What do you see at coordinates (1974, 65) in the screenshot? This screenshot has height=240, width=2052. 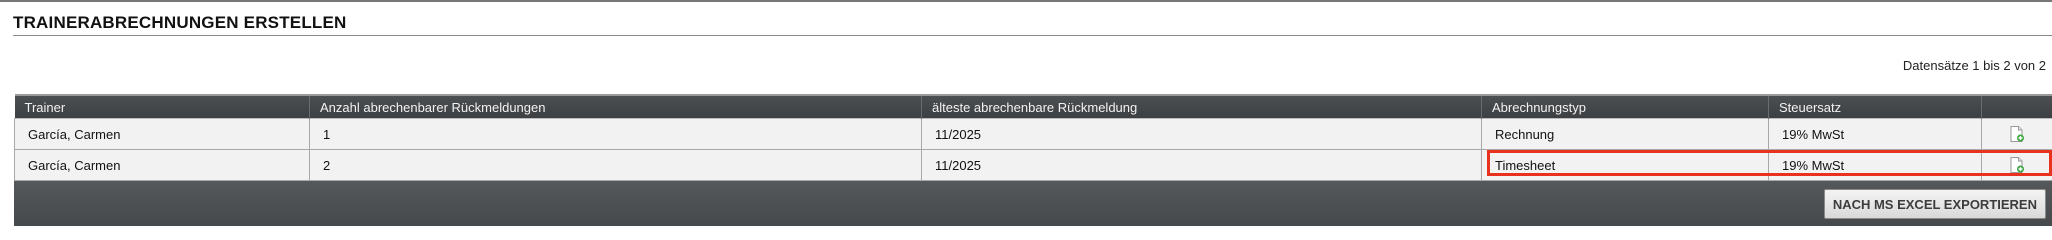 I see `record-count: Datensätze 1 bis 2 von 2` at bounding box center [1974, 65].